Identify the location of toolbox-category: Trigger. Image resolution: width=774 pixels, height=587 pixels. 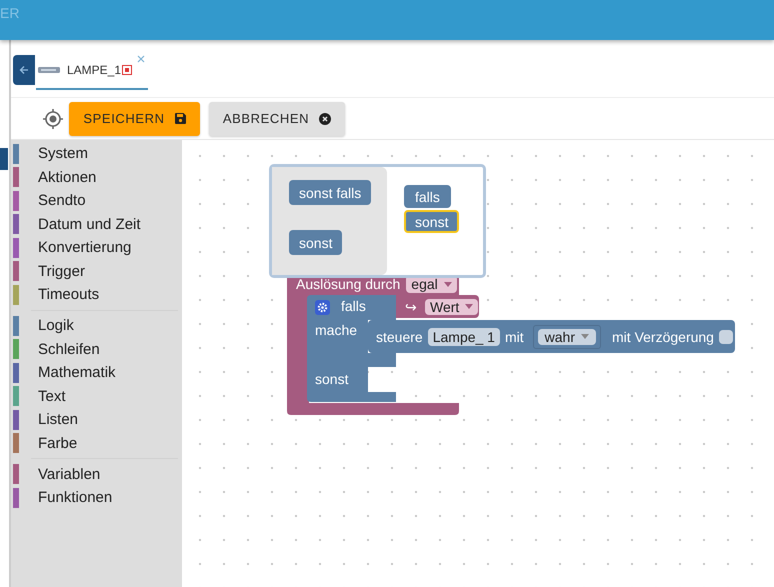
(96, 271).